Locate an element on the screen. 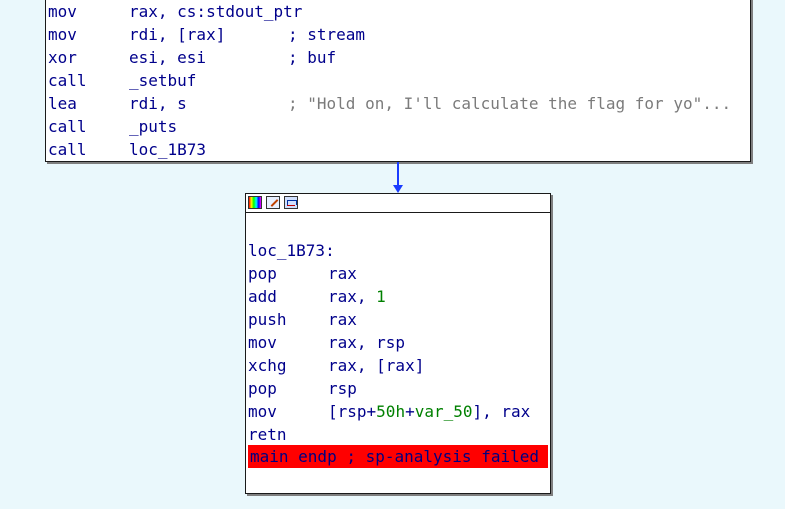 Image resolution: width=785 pixels, height=509 pixels. operands: [rsp+50h+var_50], rax is located at coordinates (429, 411).